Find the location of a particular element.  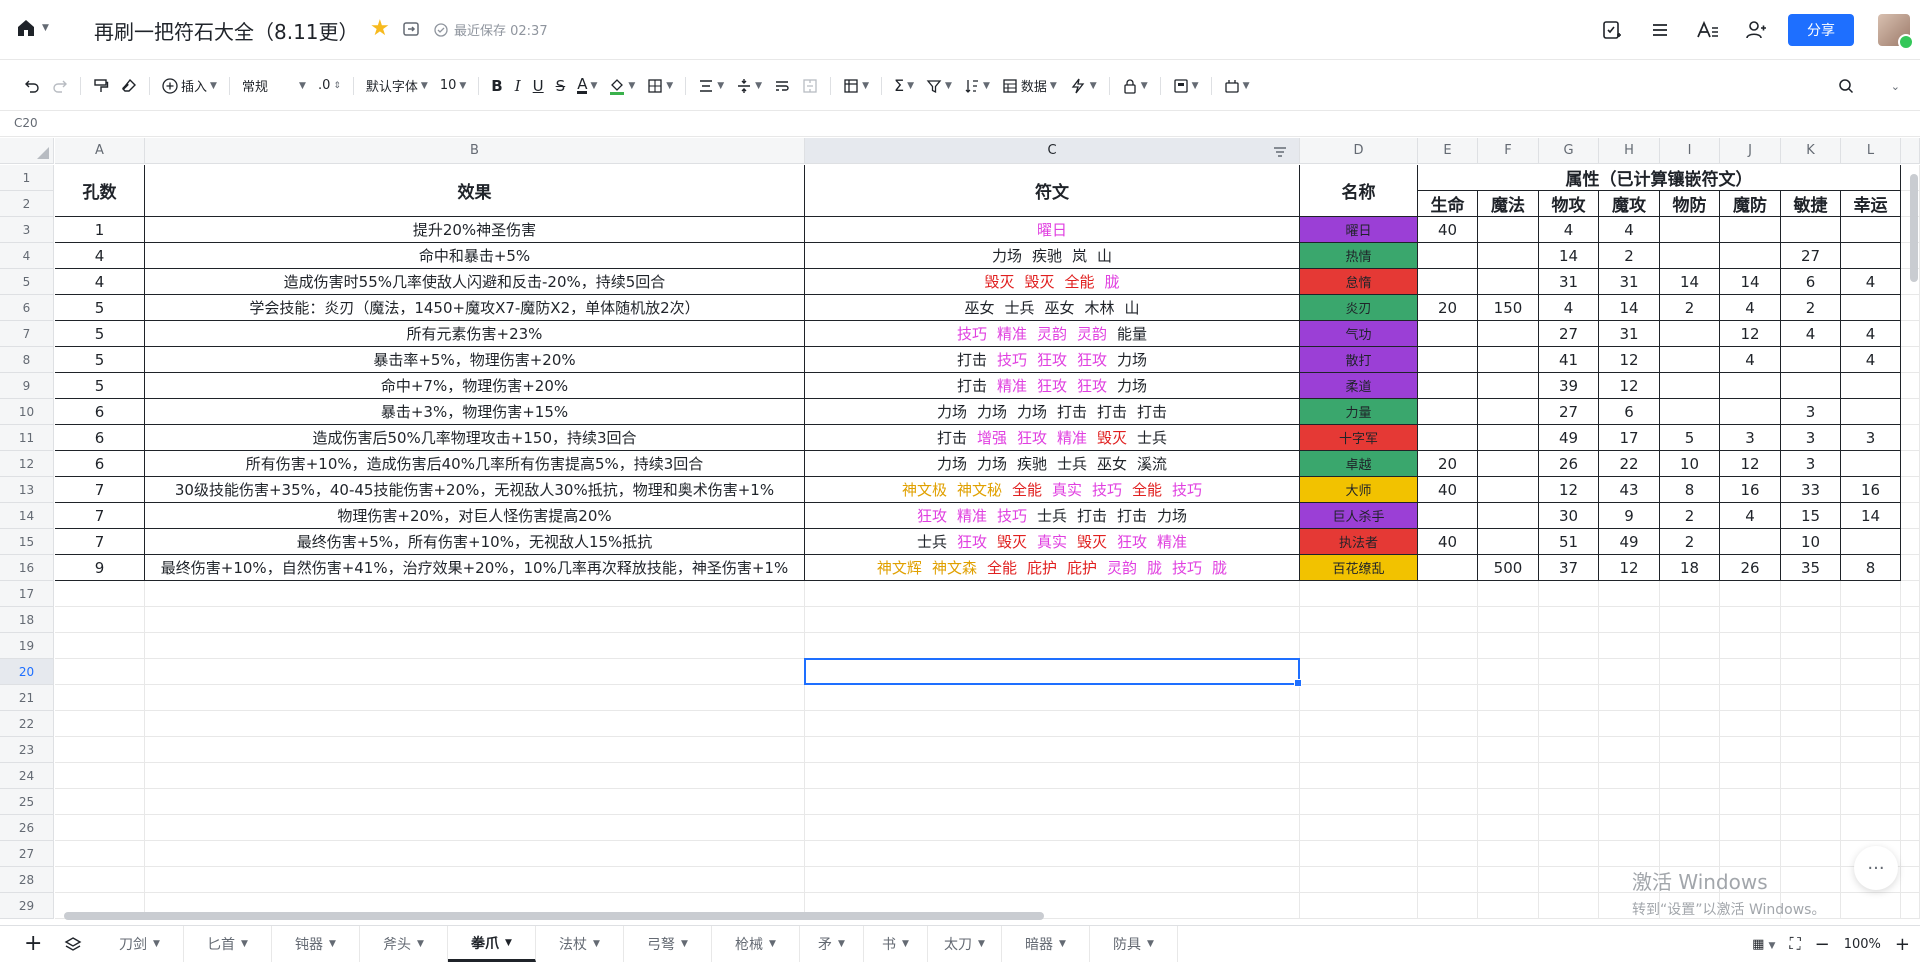

cell-effect: 命中和暴击+5% is located at coordinates (475, 256).